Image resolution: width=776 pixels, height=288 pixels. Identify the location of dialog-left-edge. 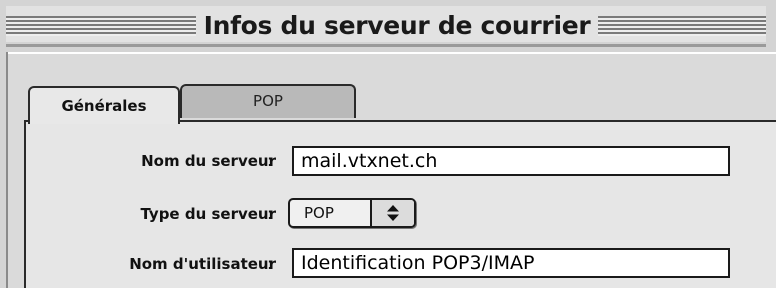
(7, 170).